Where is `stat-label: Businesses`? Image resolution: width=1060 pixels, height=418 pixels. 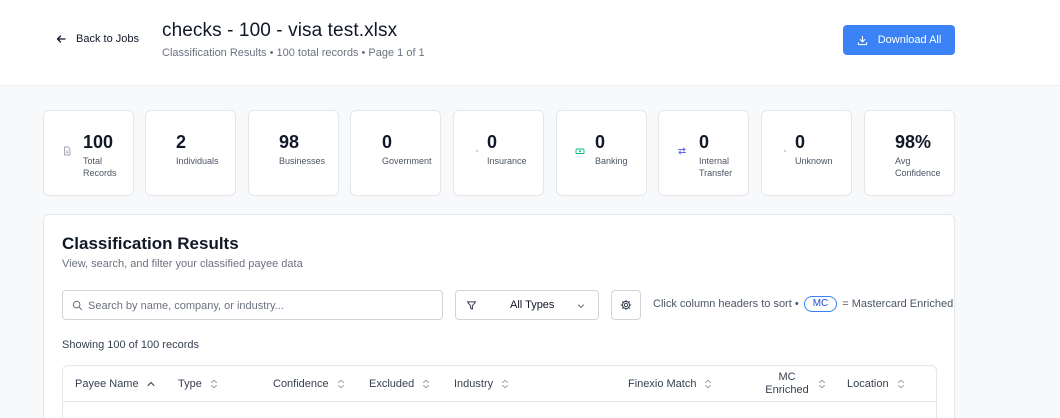 stat-label: Businesses is located at coordinates (302, 161).